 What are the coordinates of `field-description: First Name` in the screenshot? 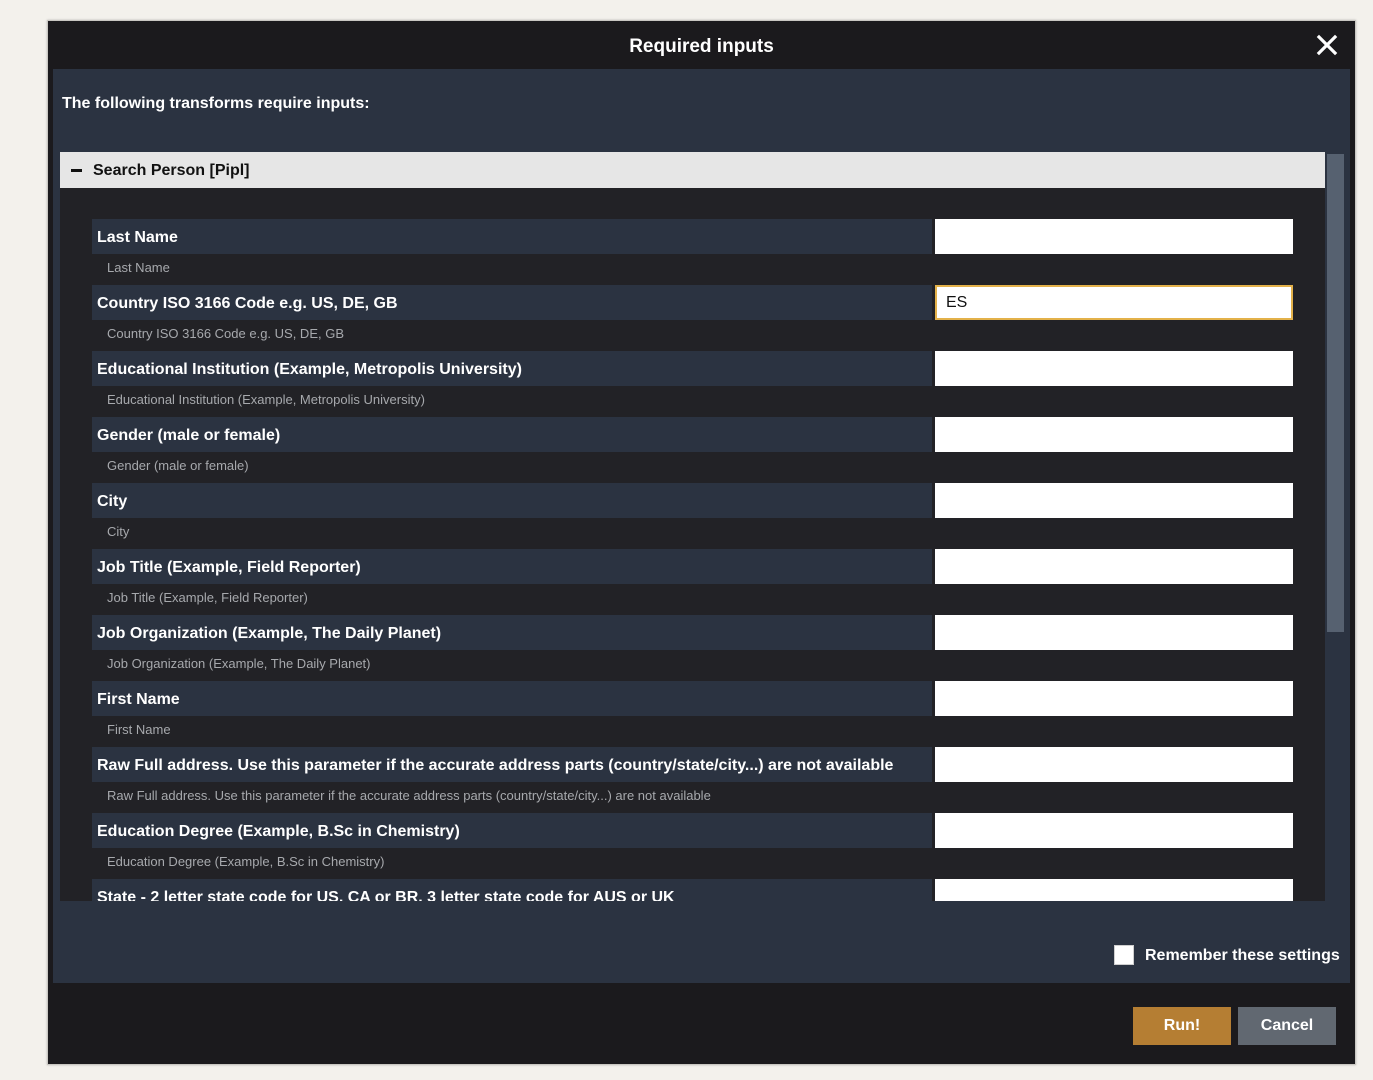 It's located at (139, 729).